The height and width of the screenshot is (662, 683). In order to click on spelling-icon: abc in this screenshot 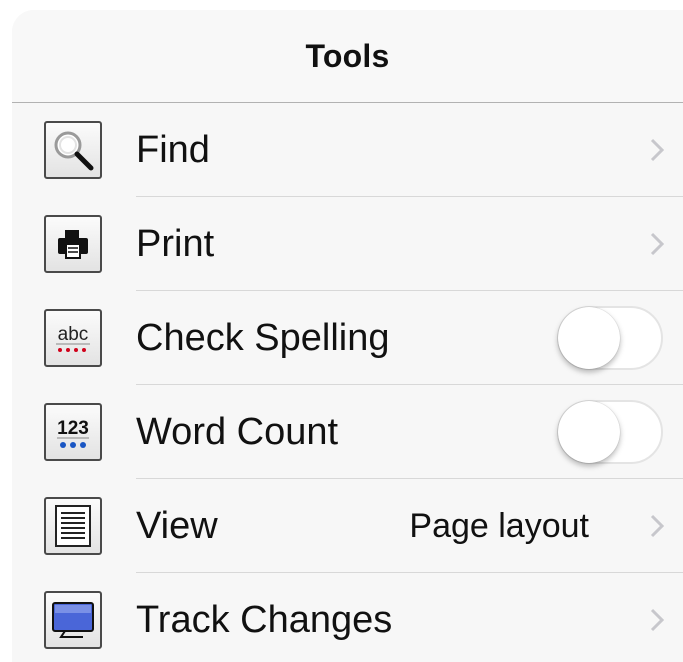, I will do `click(73, 338)`.